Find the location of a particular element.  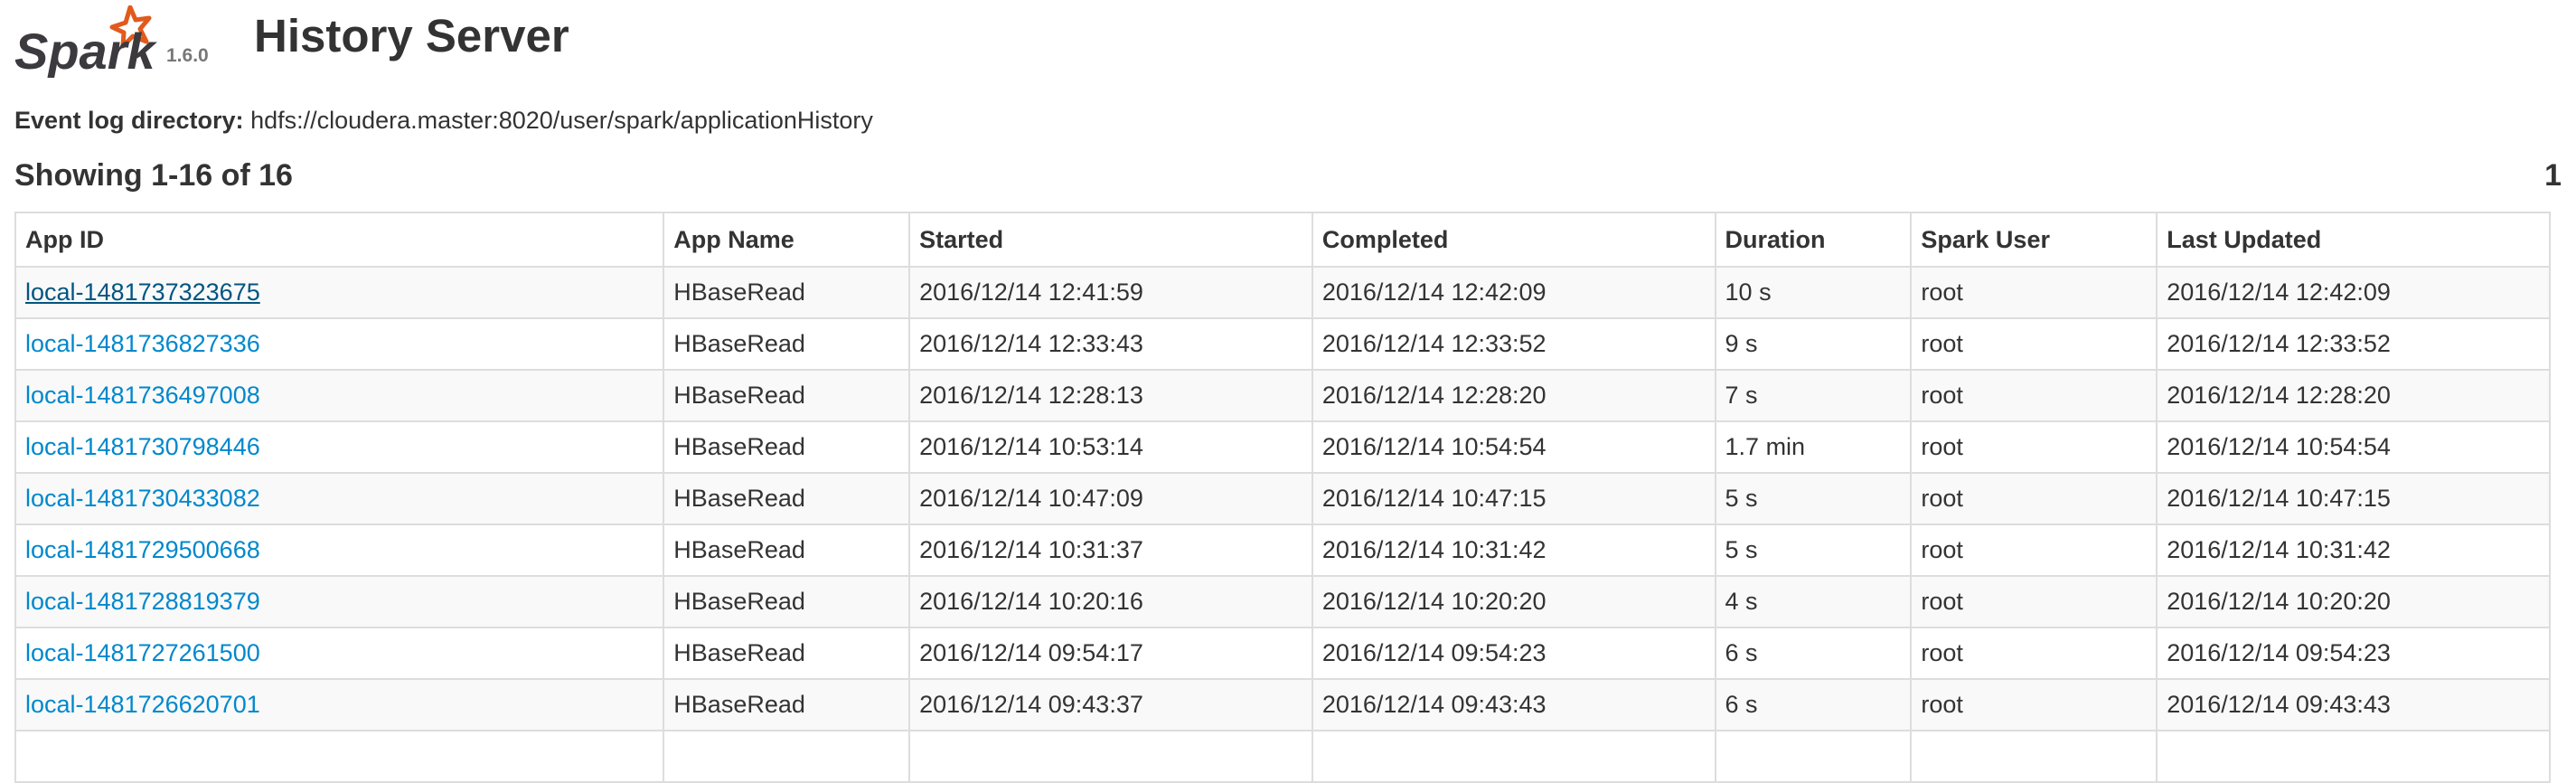

app-id-cell is located at coordinates (340, 757).